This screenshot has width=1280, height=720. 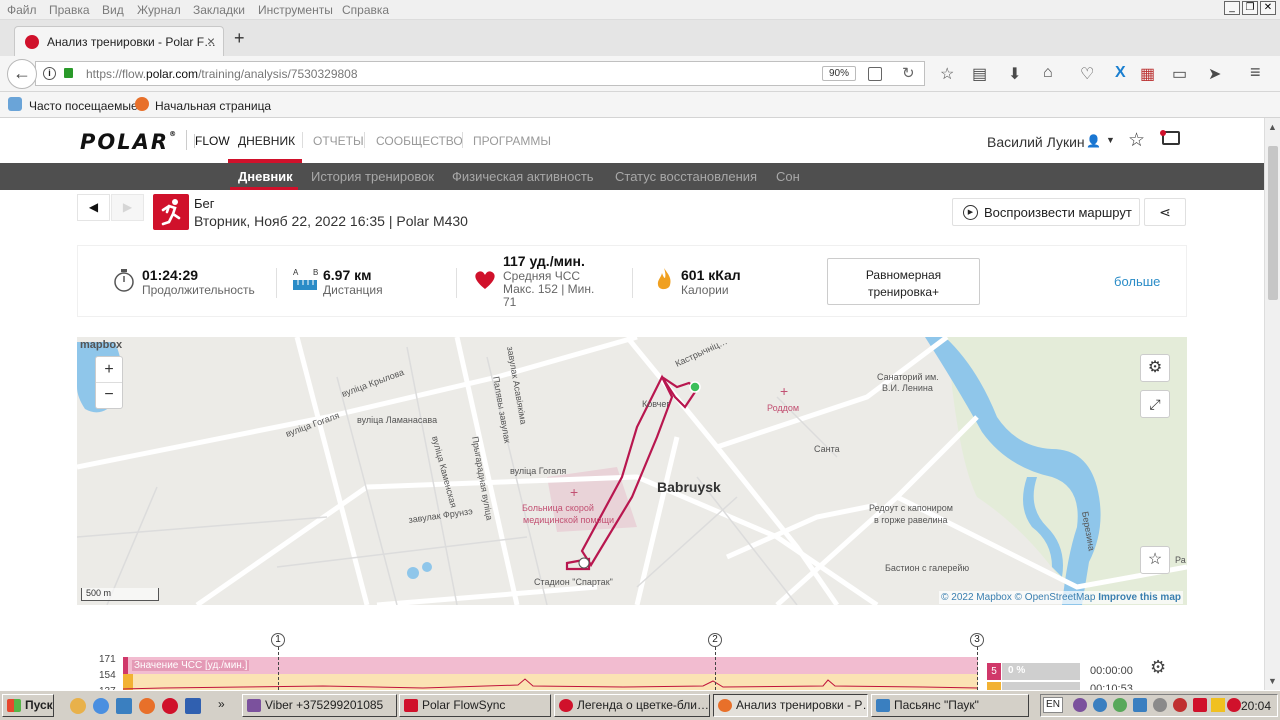 What do you see at coordinates (1055, 597) in the screenshot?
I see `attribution-osm: © OpenStreetMap` at bounding box center [1055, 597].